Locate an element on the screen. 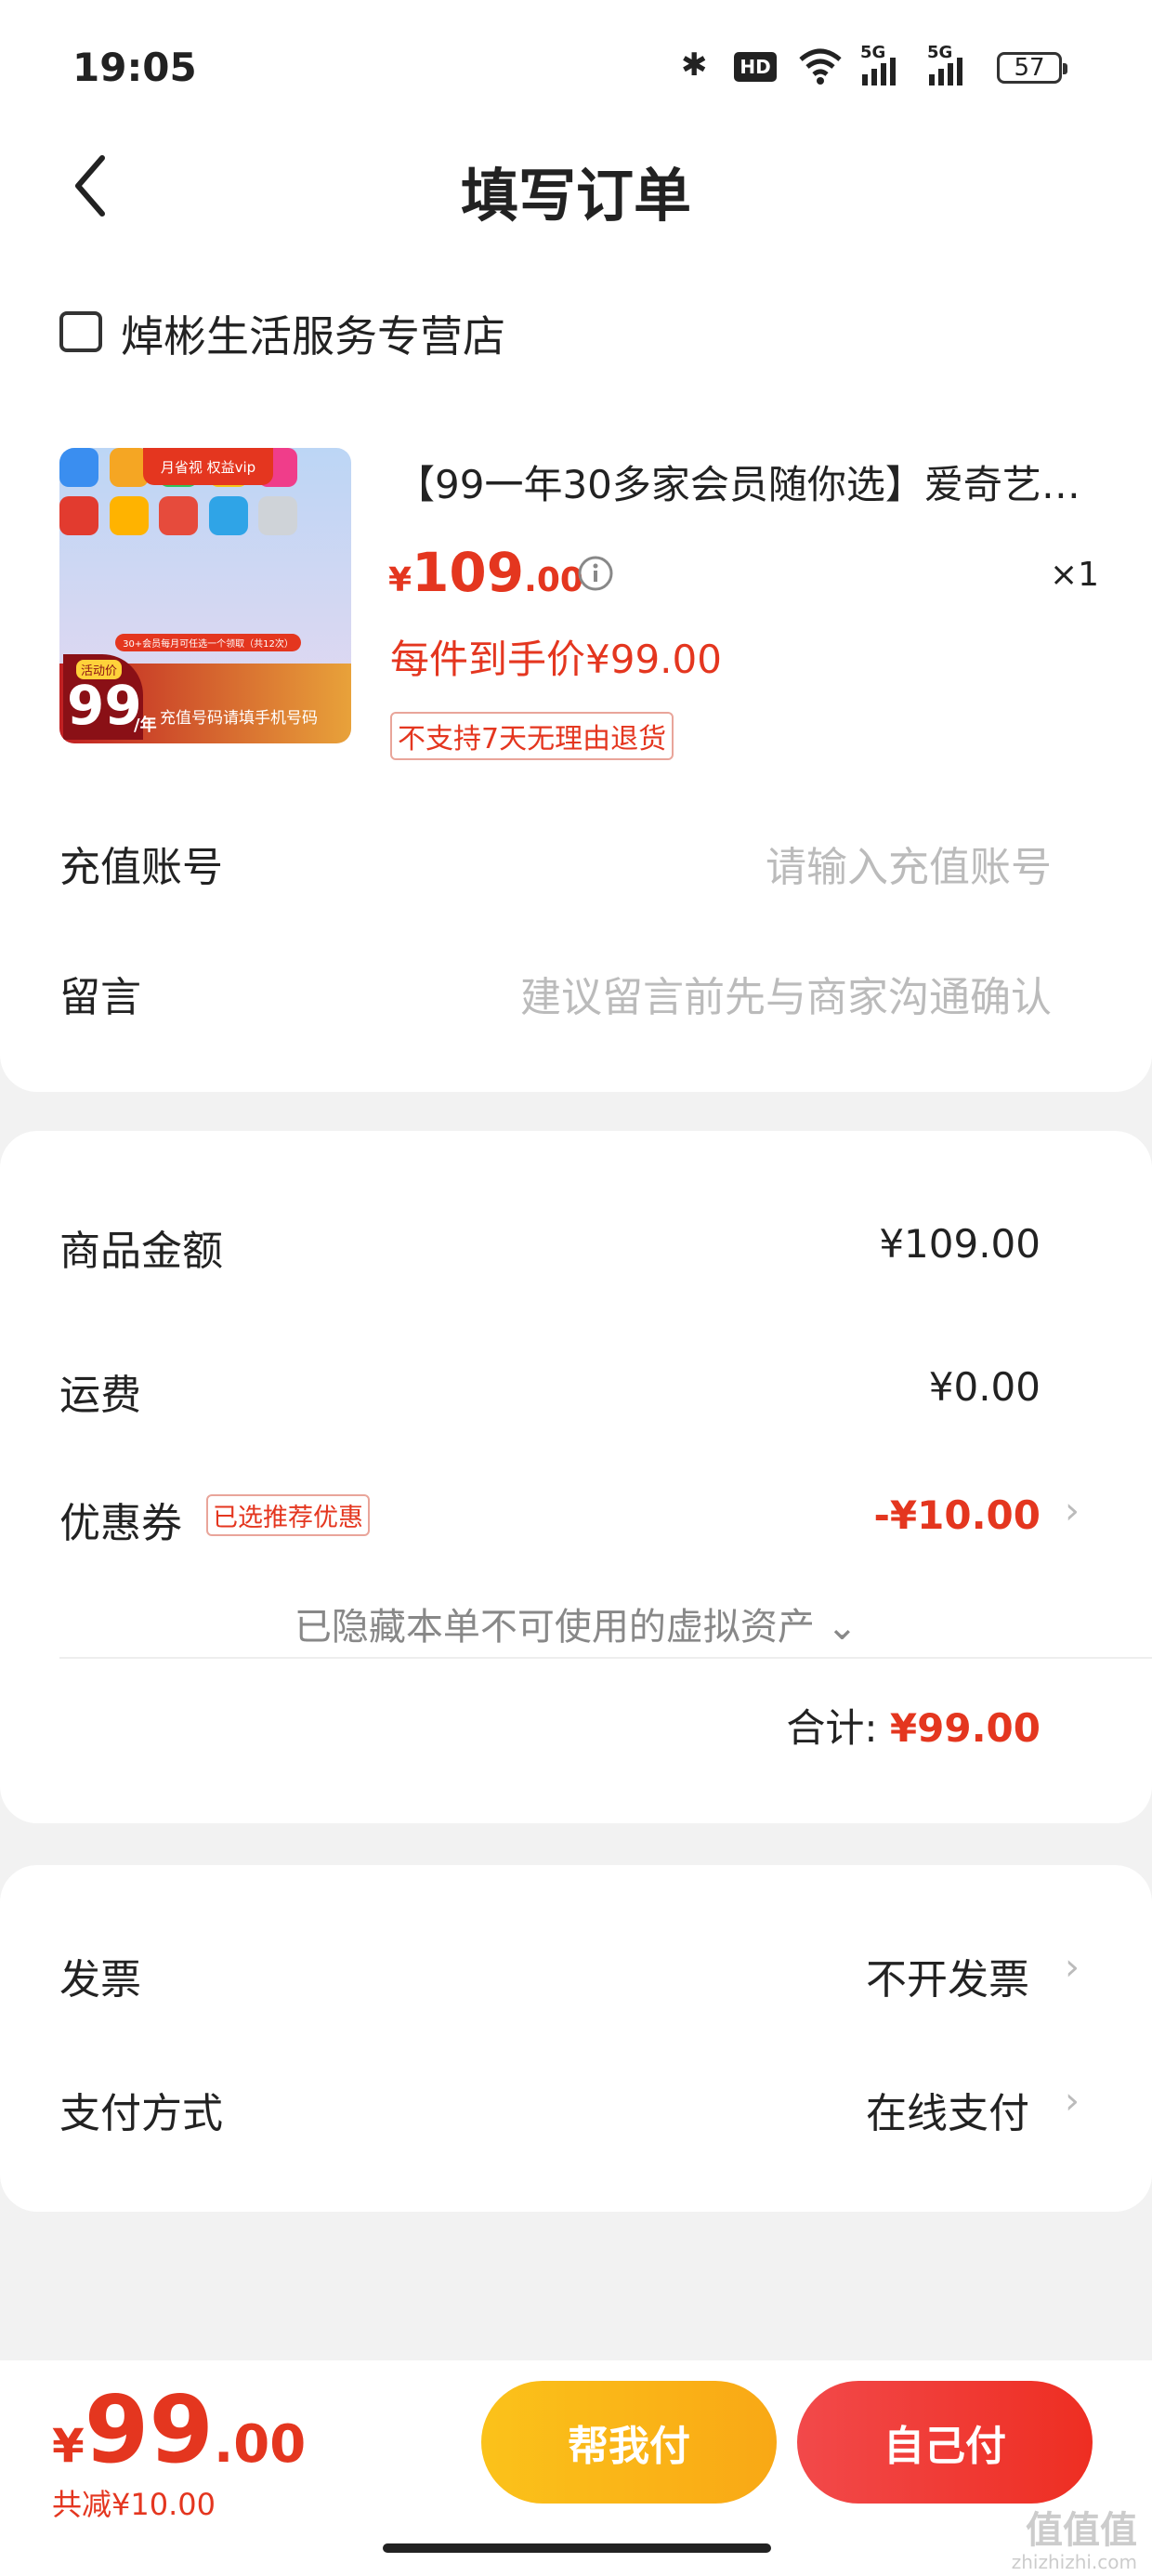  hd-icon: HD is located at coordinates (755, 67).